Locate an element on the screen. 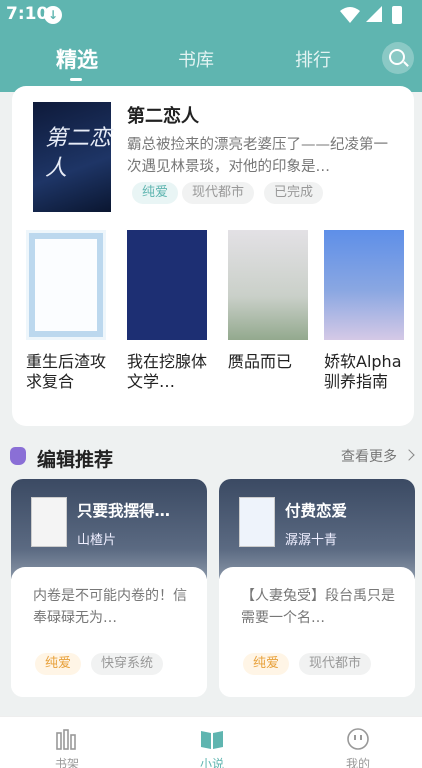 The image size is (422, 768). book-item: 重生后渣攻求复合 is located at coordinates (66, 311).